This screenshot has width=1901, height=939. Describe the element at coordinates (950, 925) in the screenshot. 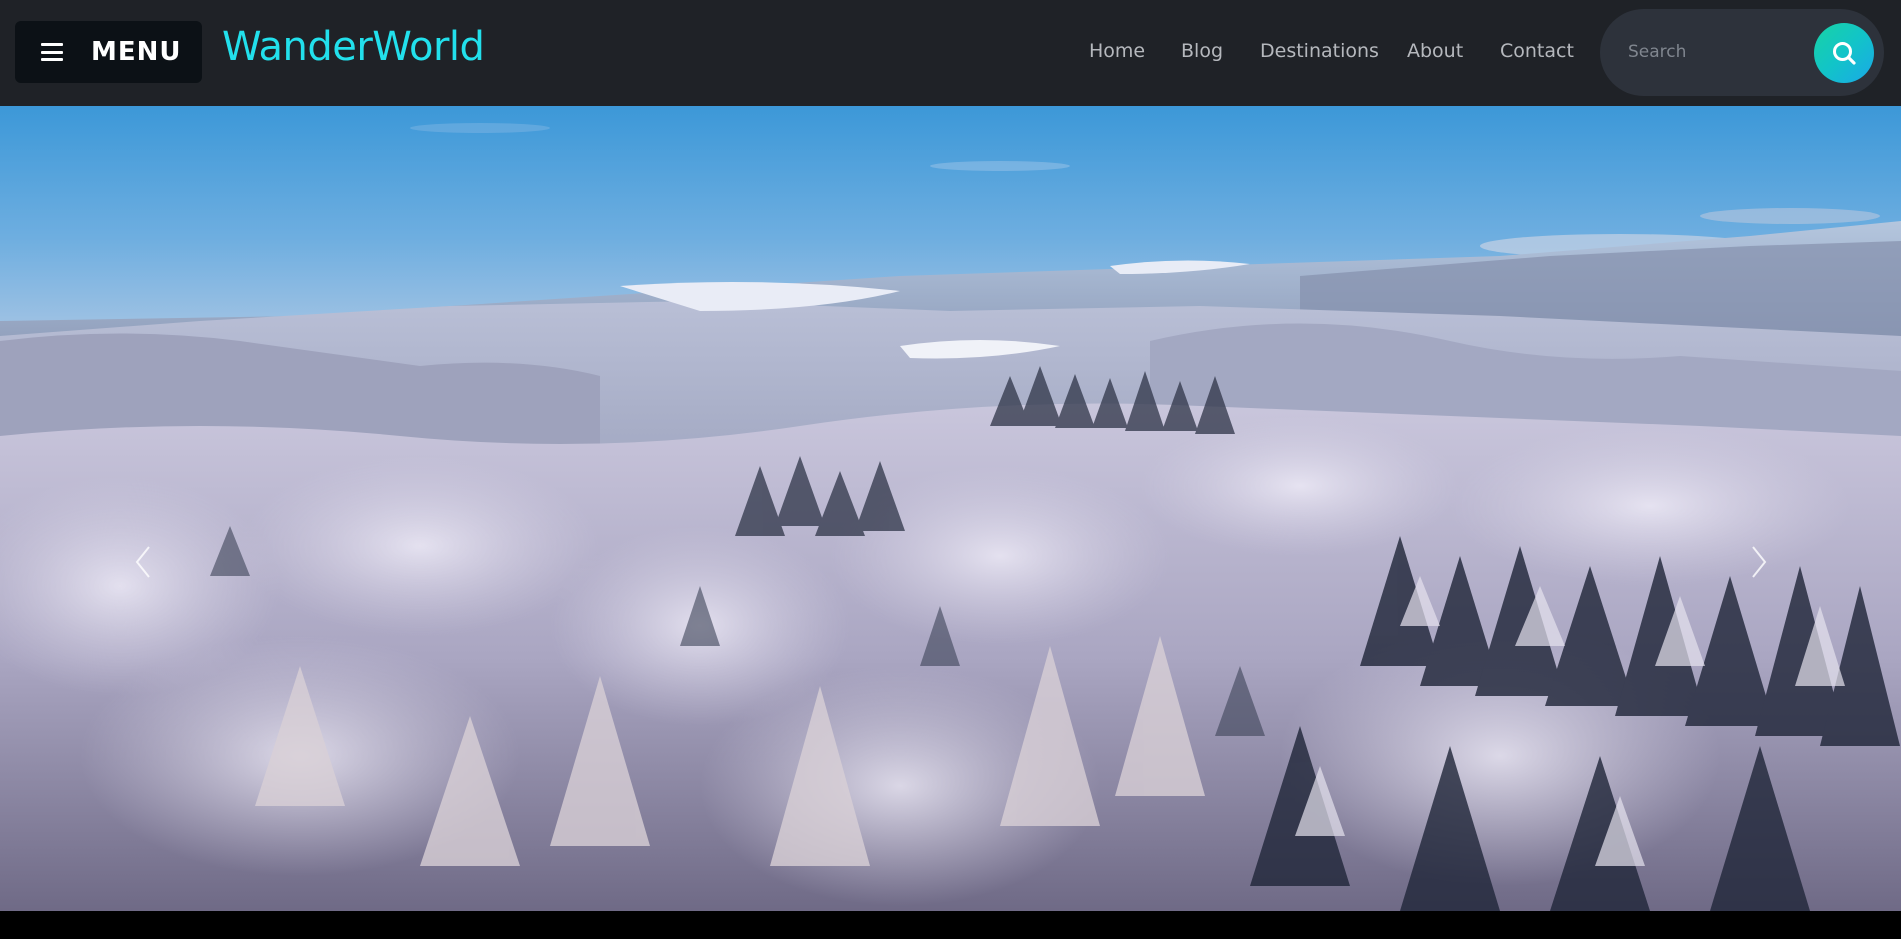

I see `page-bottom-bar` at that location.